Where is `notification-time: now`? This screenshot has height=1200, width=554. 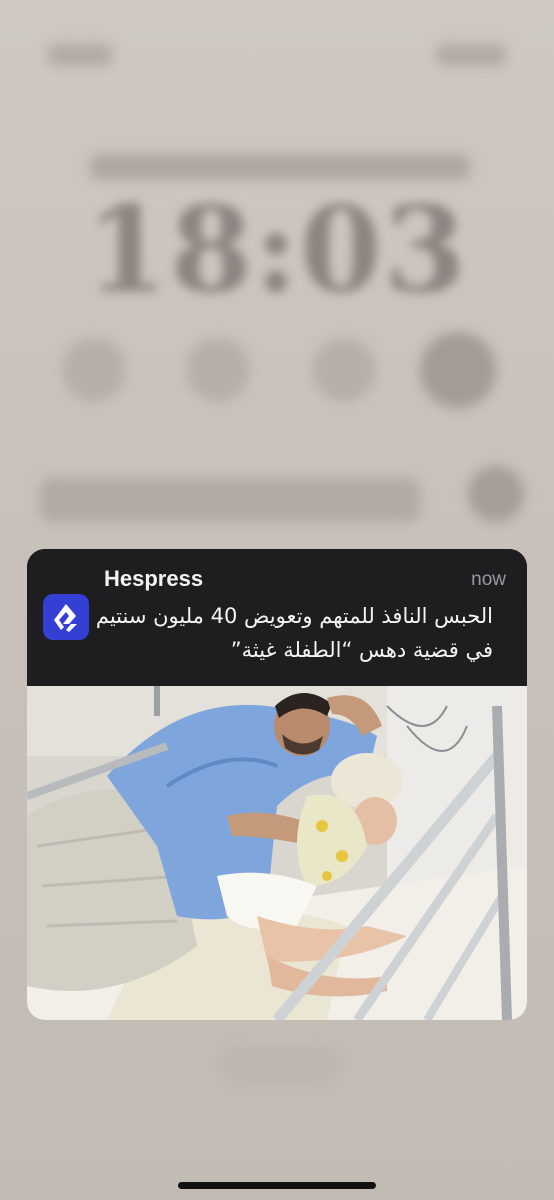 notification-time: now is located at coordinates (488, 579).